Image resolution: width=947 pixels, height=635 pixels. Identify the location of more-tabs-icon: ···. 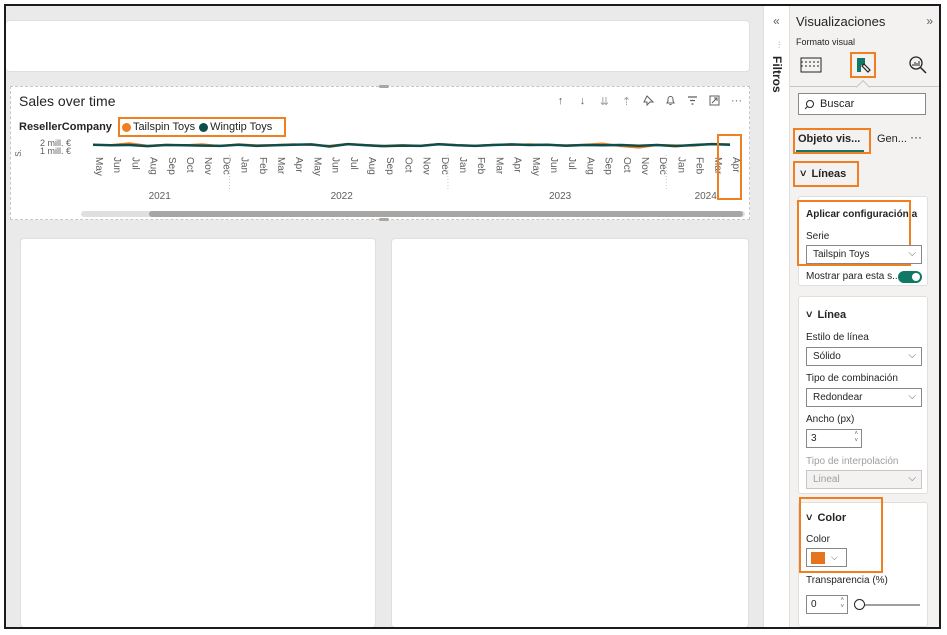
(916, 137).